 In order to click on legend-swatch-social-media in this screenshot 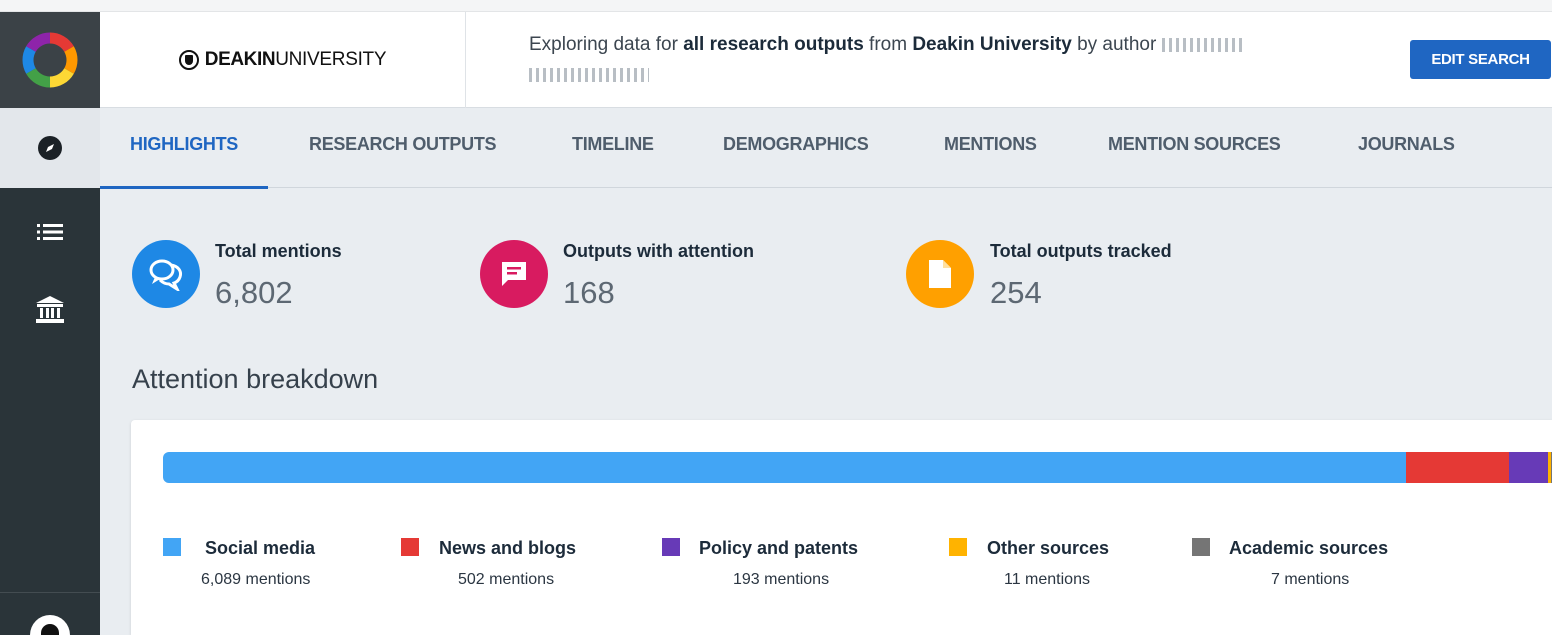, I will do `click(172, 547)`.